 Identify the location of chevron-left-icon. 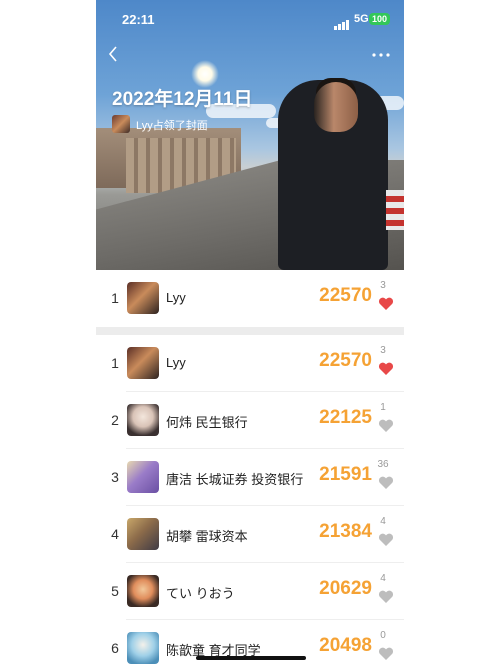
(112, 54).